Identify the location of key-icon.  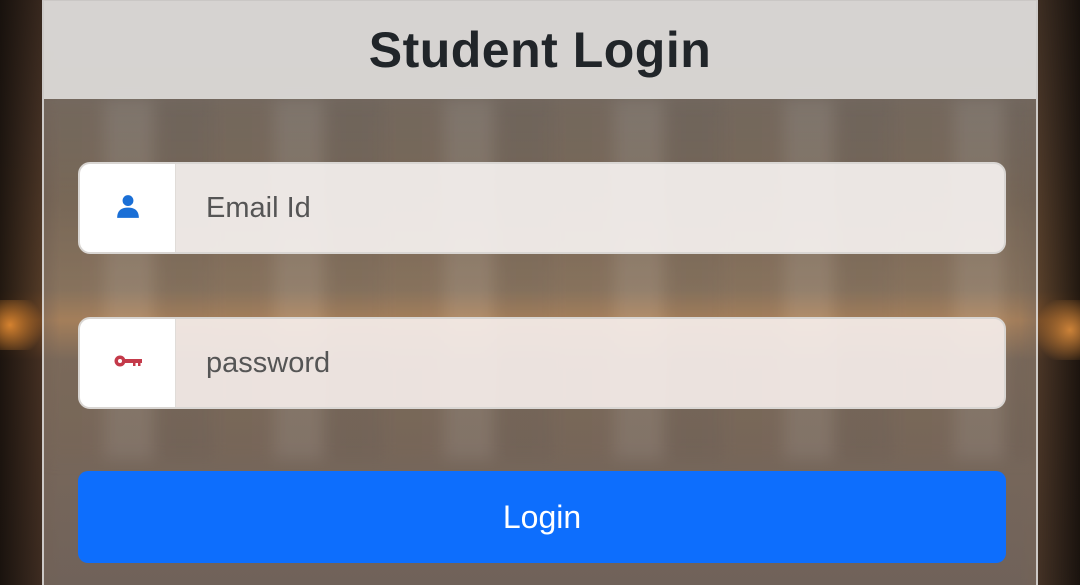
(128, 363).